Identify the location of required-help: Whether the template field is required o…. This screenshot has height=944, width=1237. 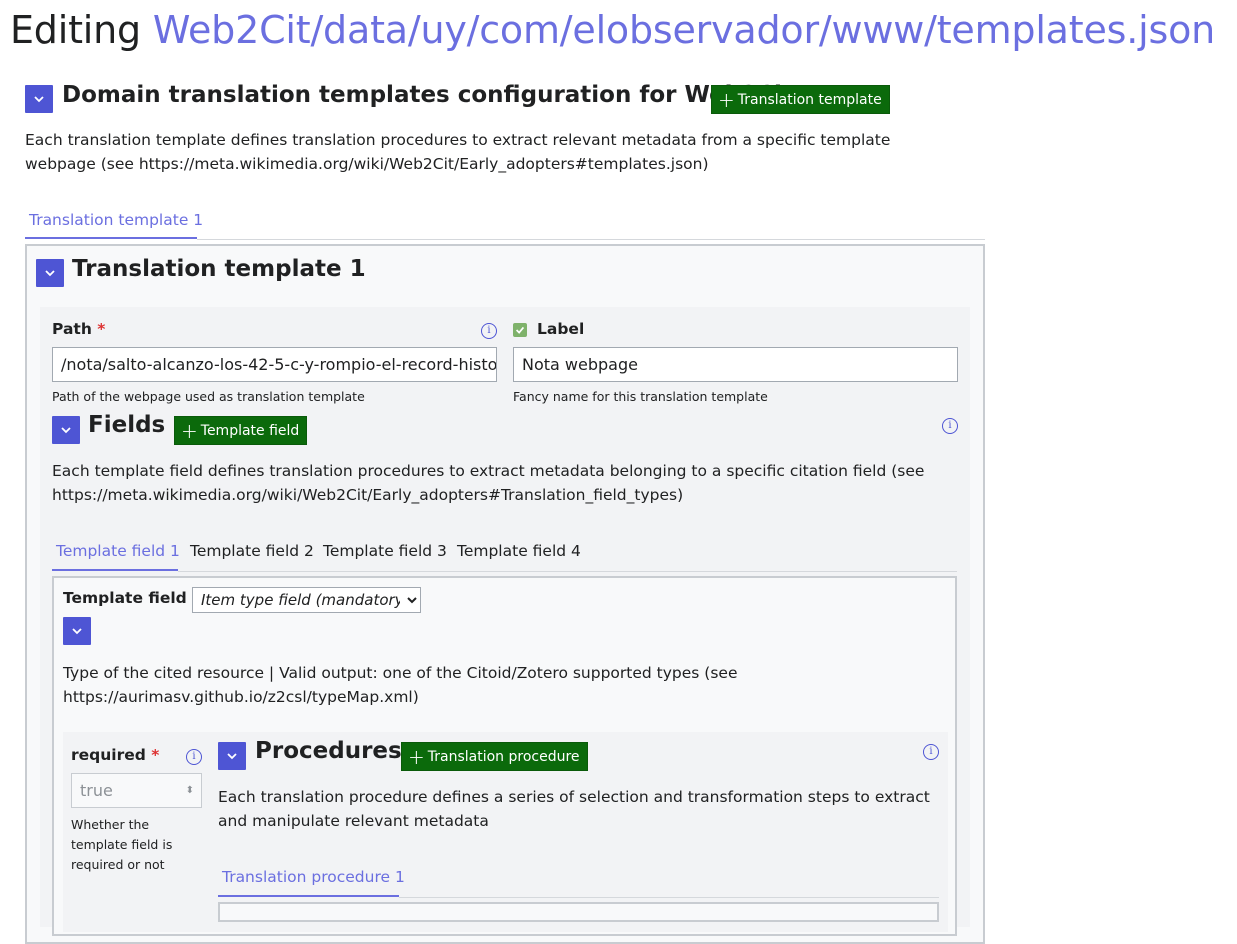
(122, 844).